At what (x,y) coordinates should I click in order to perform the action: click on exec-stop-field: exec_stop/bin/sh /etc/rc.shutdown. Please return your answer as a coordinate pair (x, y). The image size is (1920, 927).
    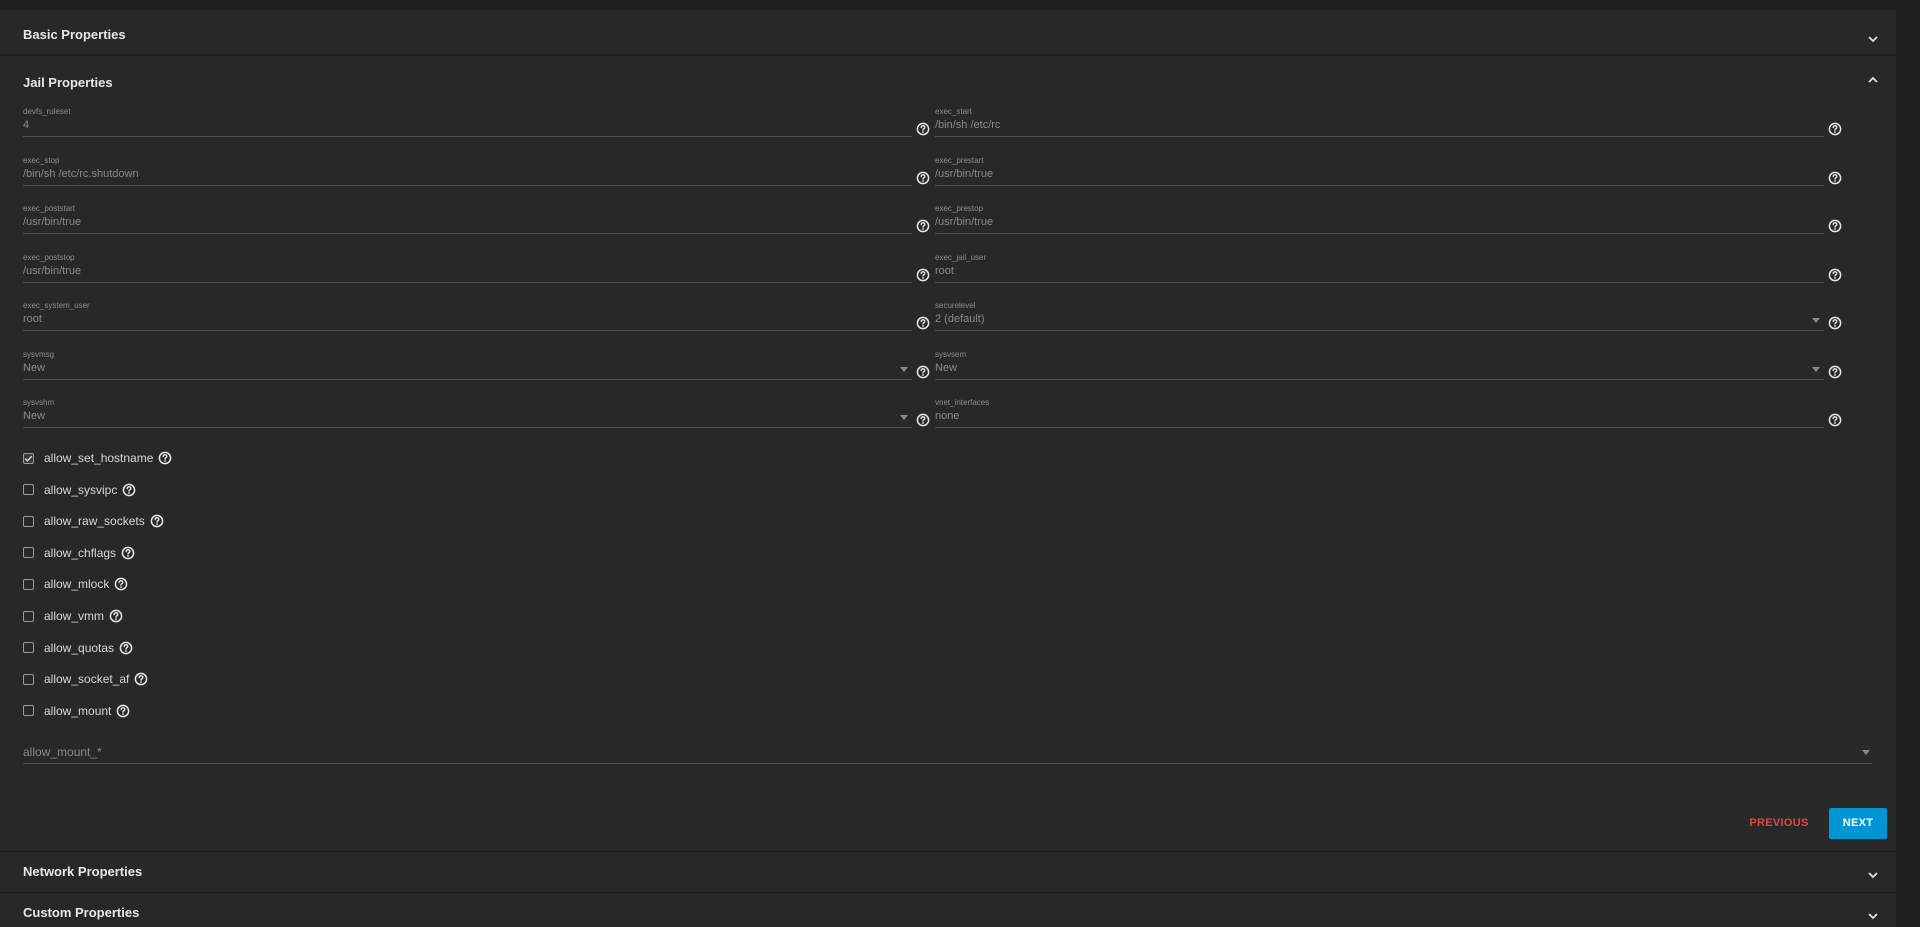
    Looking at the image, I should click on (476, 175).